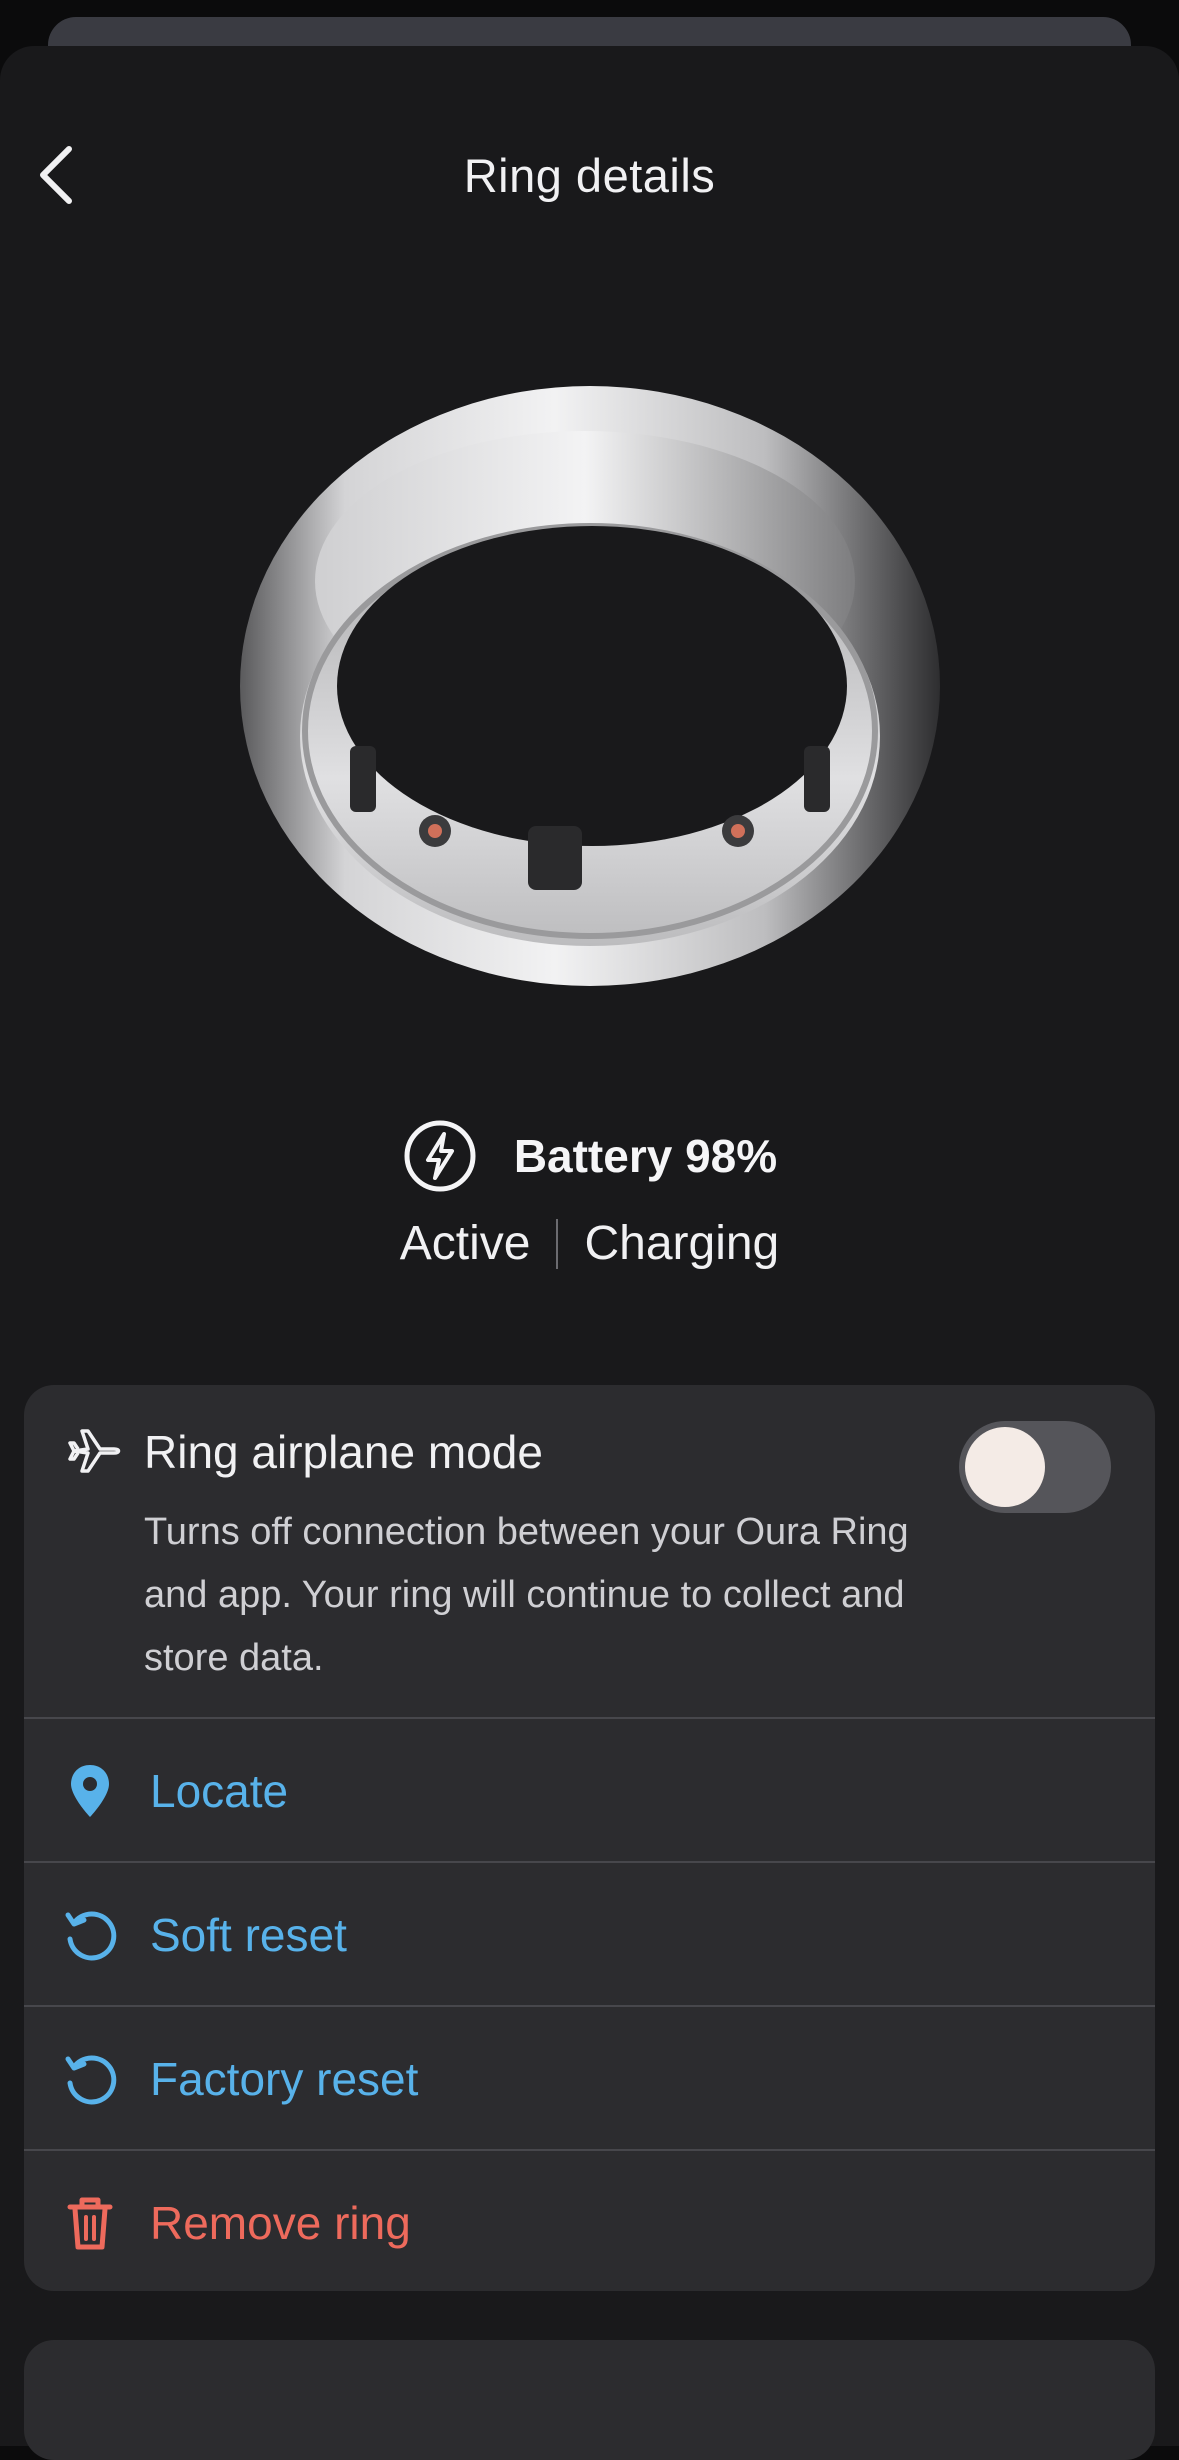  What do you see at coordinates (90, 2223) in the screenshot?
I see `trash-icon` at bounding box center [90, 2223].